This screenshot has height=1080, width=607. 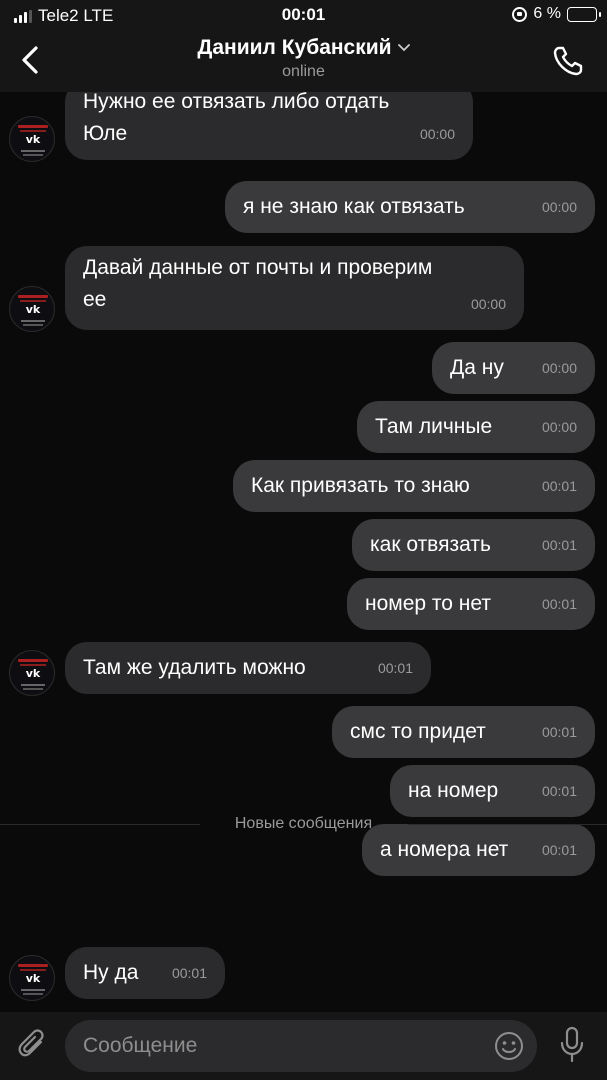 I want to click on battery-percent: 6 %, so click(x=547, y=13).